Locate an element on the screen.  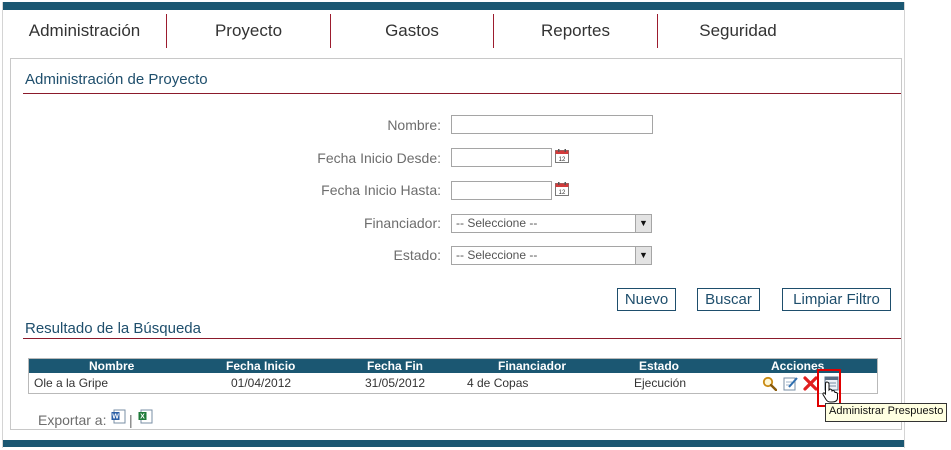
col-financiador: Financiador is located at coordinates (532, 366).